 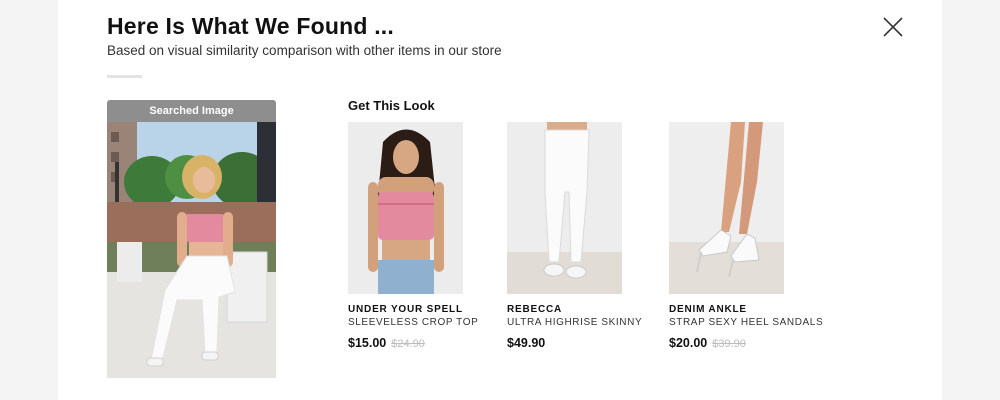 I want to click on title-divider, so click(x=124, y=76).